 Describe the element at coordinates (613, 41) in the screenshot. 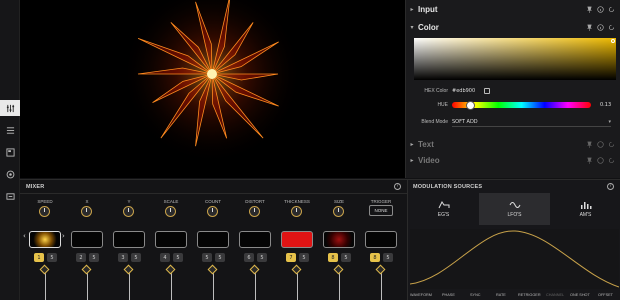

I see `color-picker-handle` at that location.